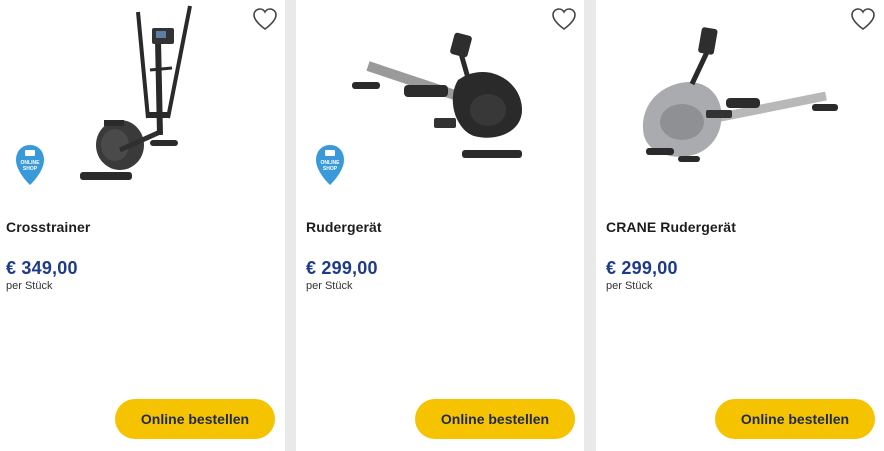 The height and width of the screenshot is (451, 884). What do you see at coordinates (344, 227) in the screenshot?
I see `product-title: Rudergerät` at bounding box center [344, 227].